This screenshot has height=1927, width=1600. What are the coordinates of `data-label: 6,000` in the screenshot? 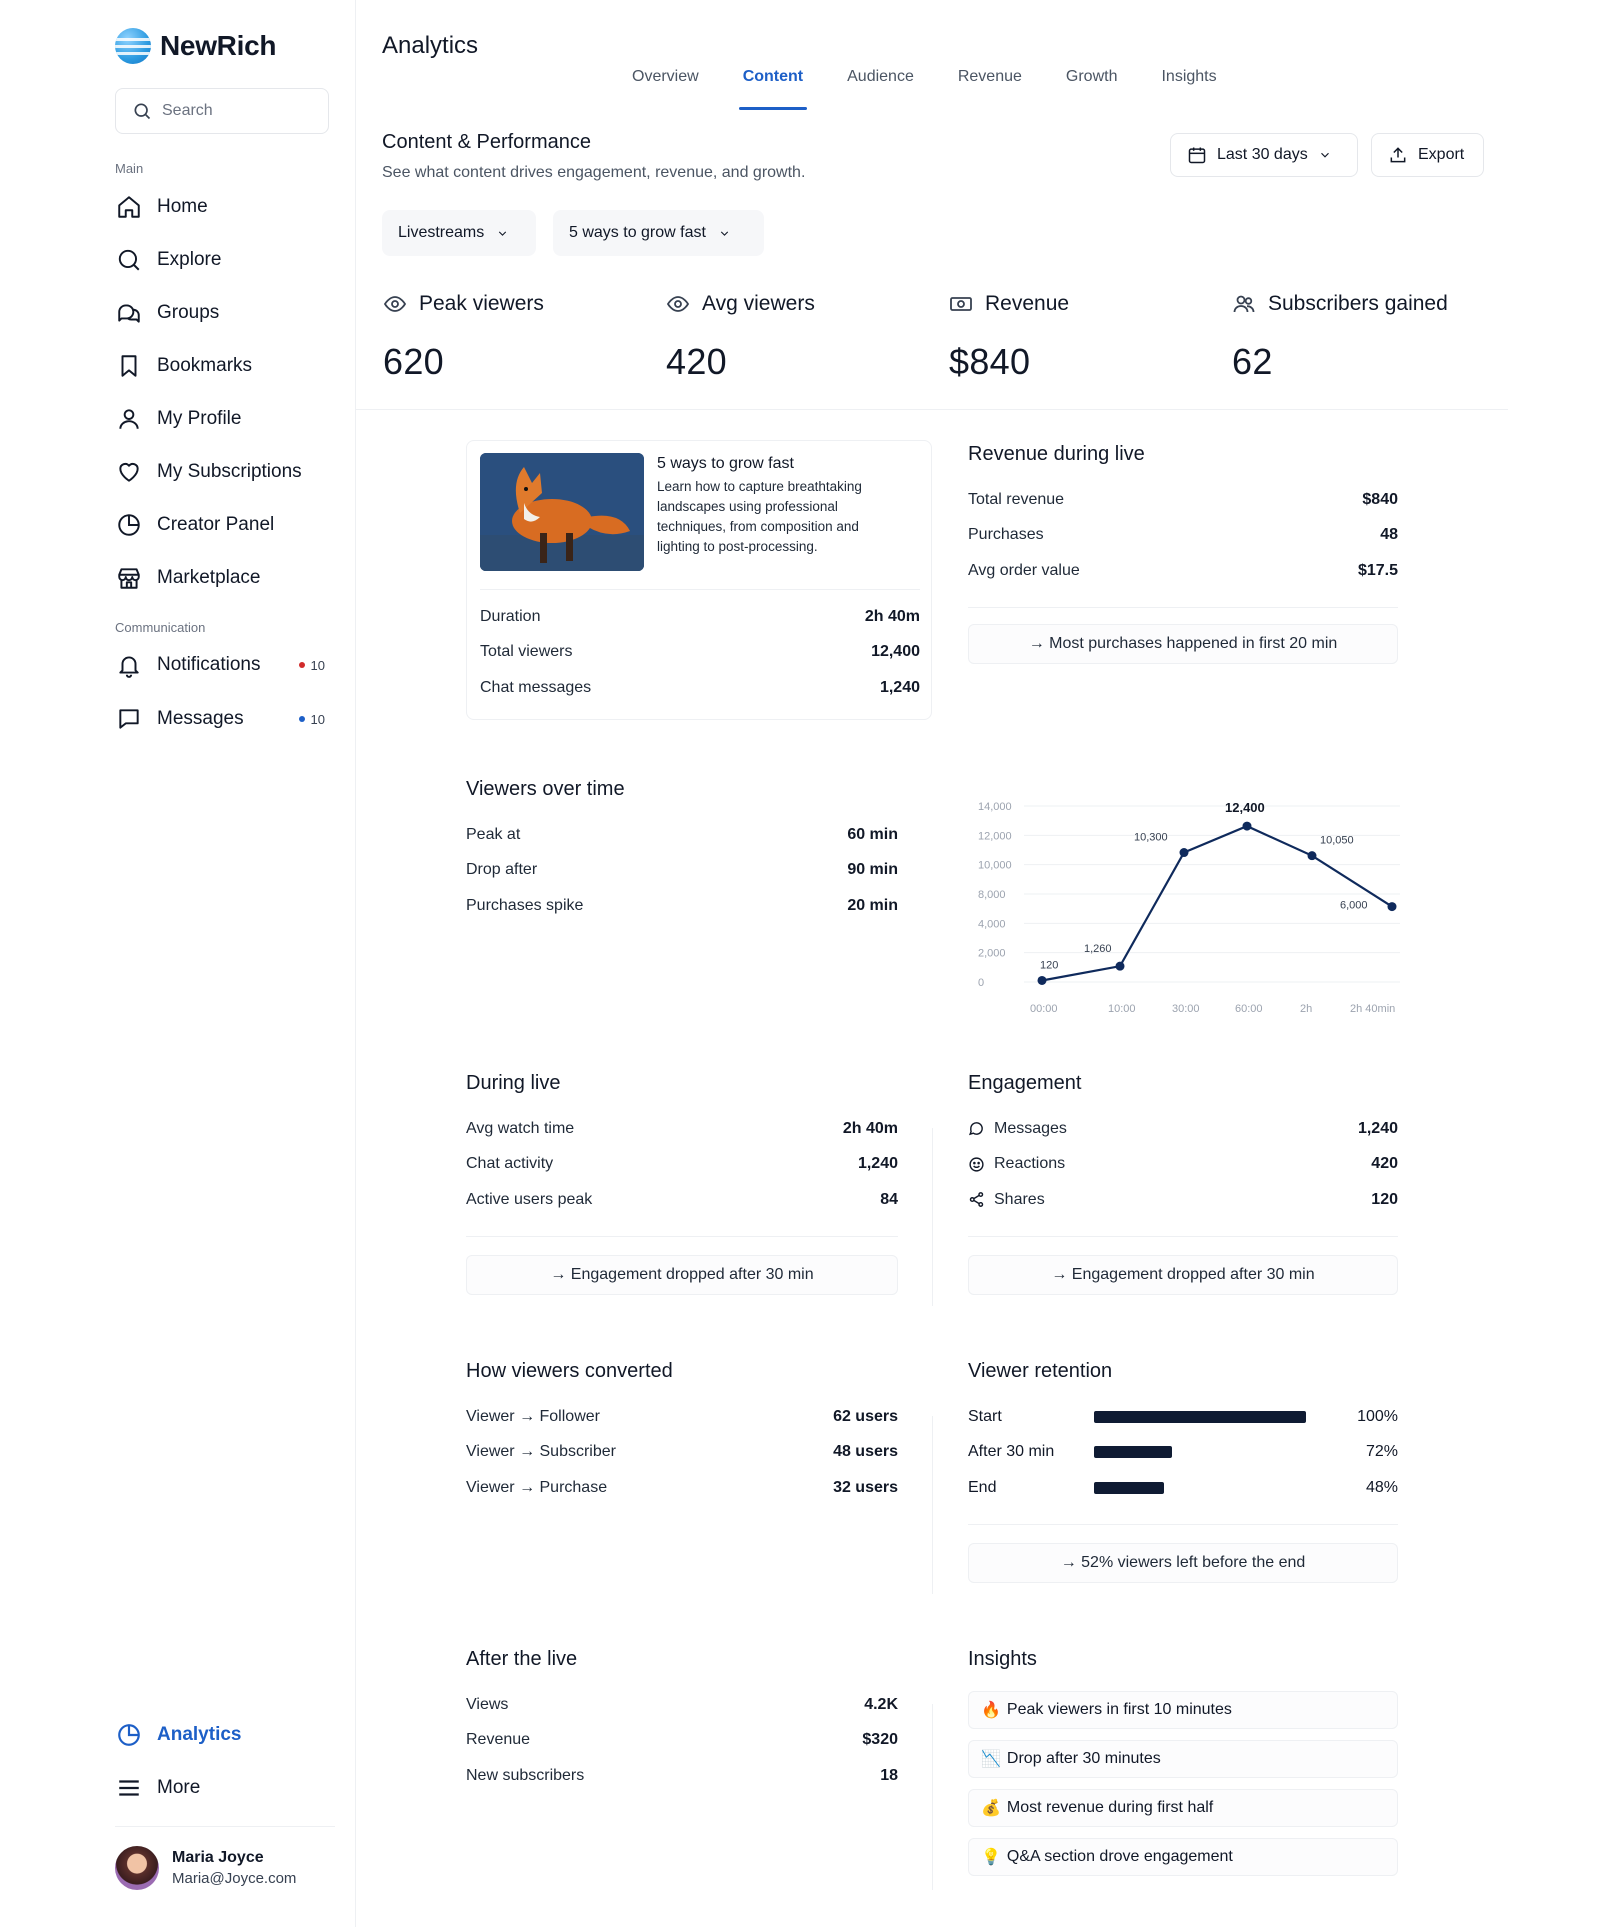 It's located at (1354, 906).